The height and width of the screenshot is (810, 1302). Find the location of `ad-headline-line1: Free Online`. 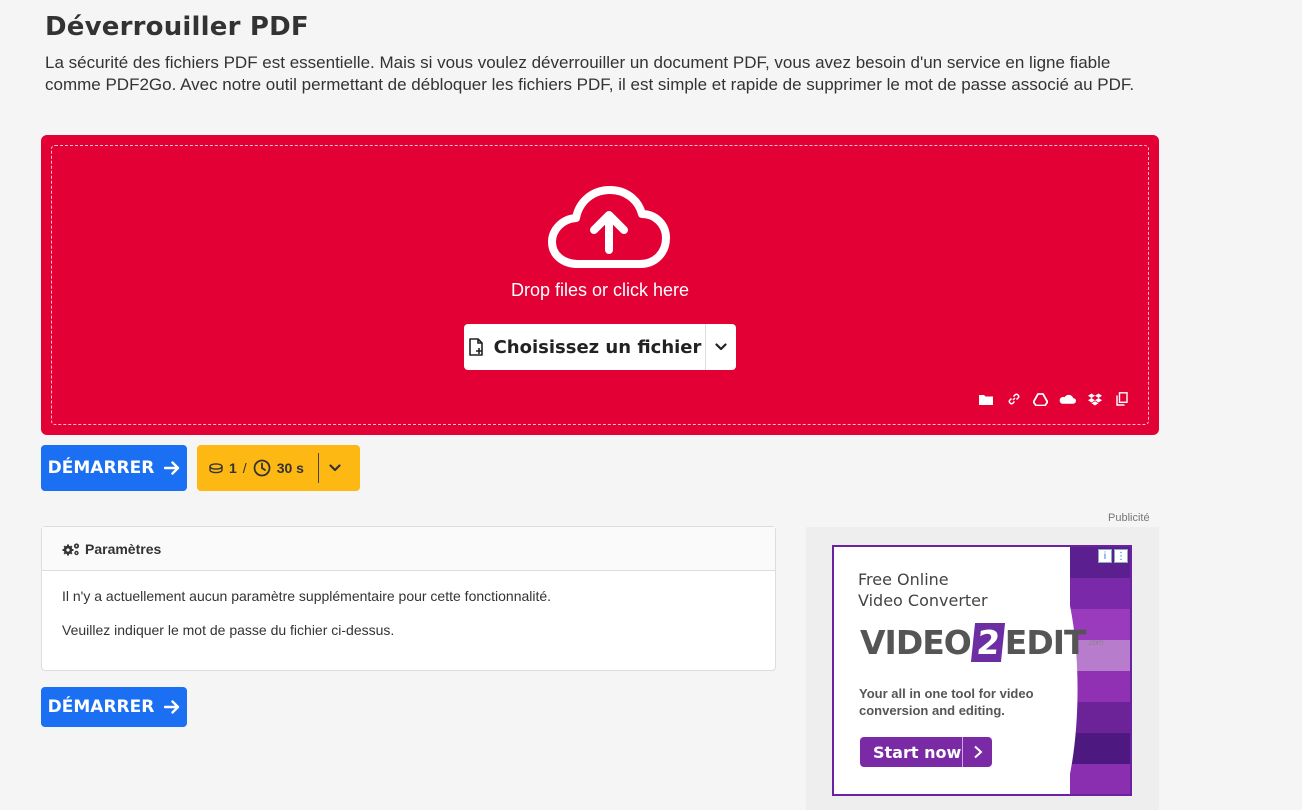

ad-headline-line1: Free Online is located at coordinates (903, 579).